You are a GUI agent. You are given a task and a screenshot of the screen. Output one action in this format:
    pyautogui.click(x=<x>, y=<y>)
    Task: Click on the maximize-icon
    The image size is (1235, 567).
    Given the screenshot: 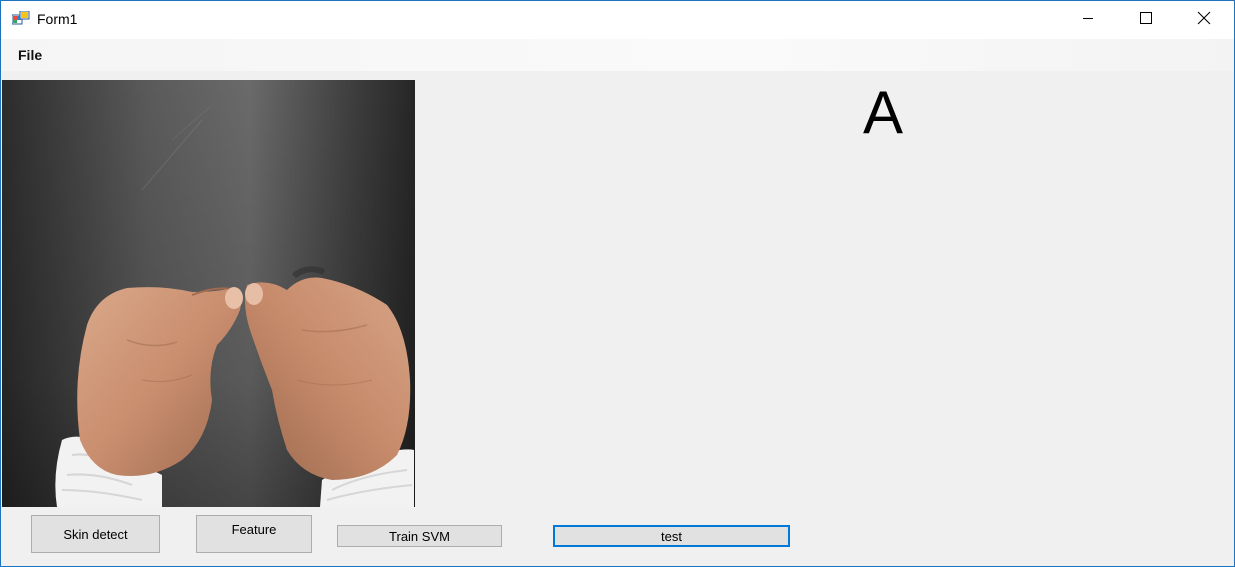 What is the action you would take?
    pyautogui.click(x=1146, y=20)
    